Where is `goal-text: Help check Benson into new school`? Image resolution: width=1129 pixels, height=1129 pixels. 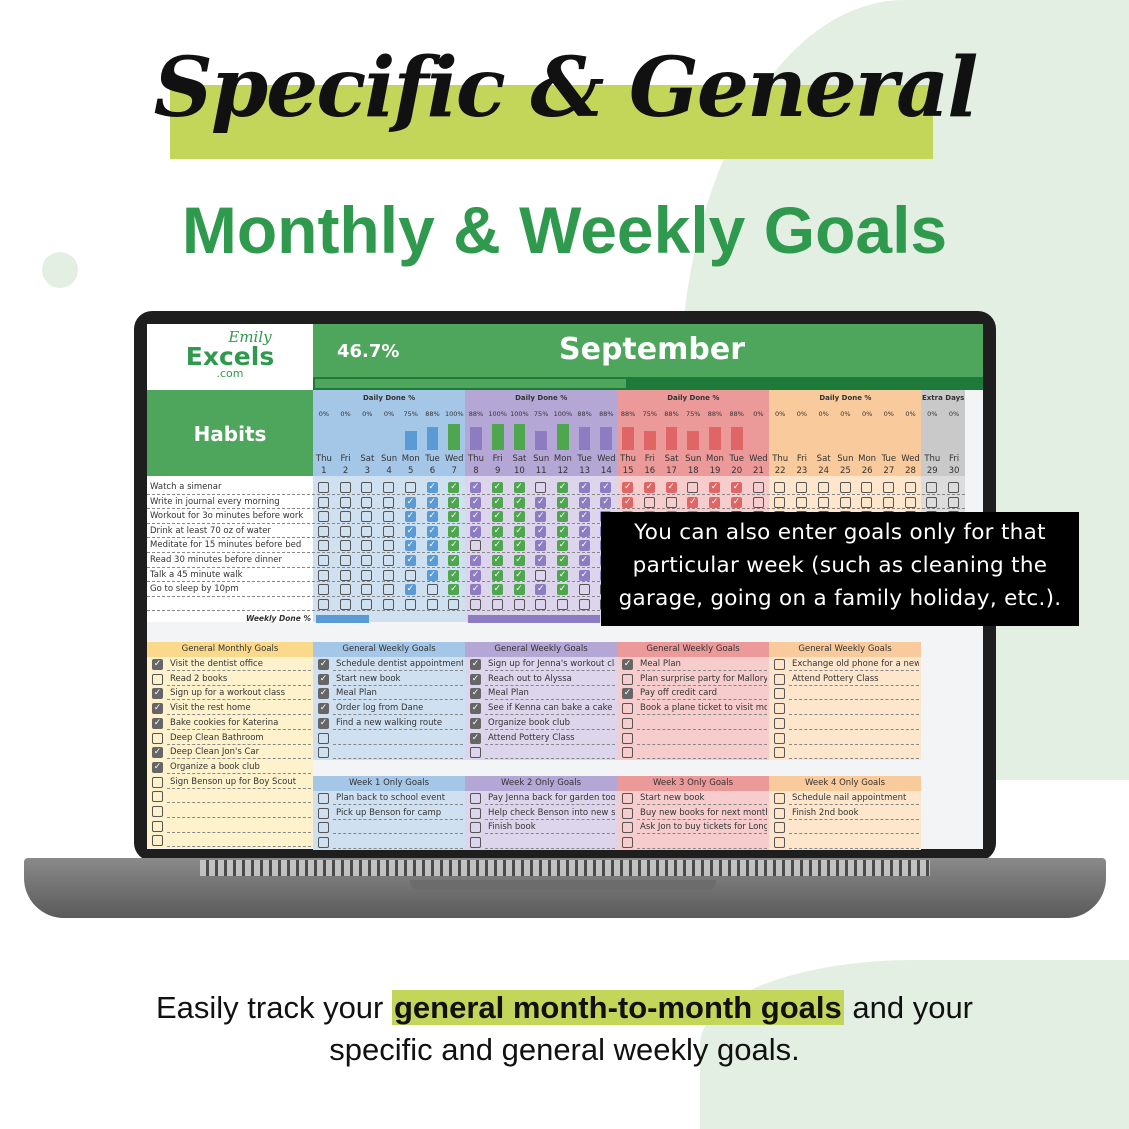 goal-text: Help check Benson into new school is located at coordinates (551, 813).